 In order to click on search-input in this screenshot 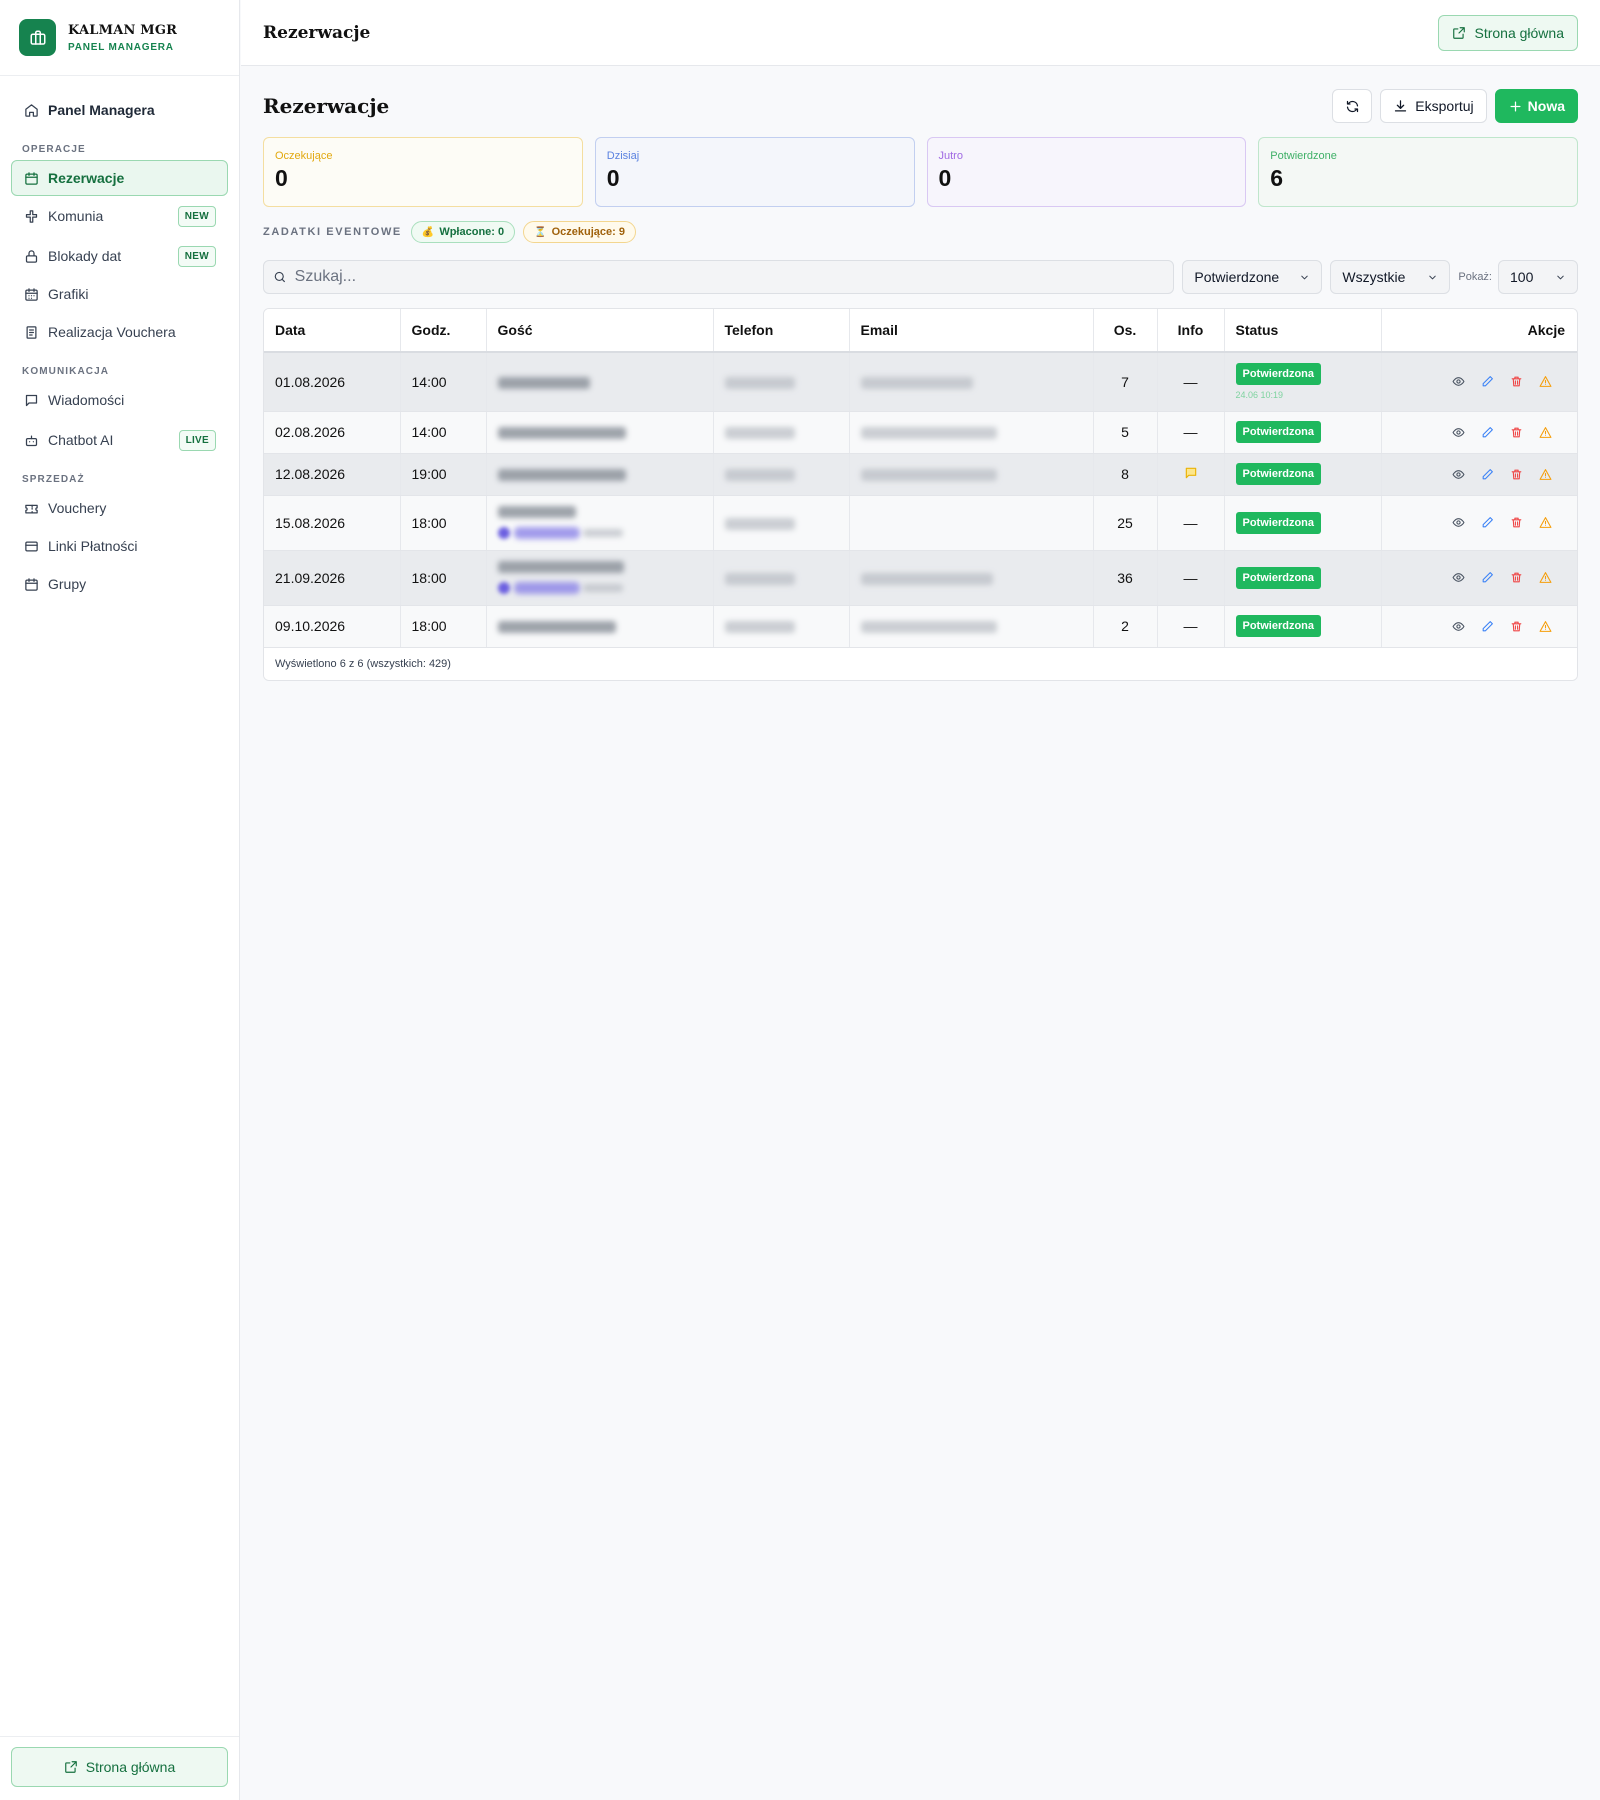, I will do `click(729, 277)`.